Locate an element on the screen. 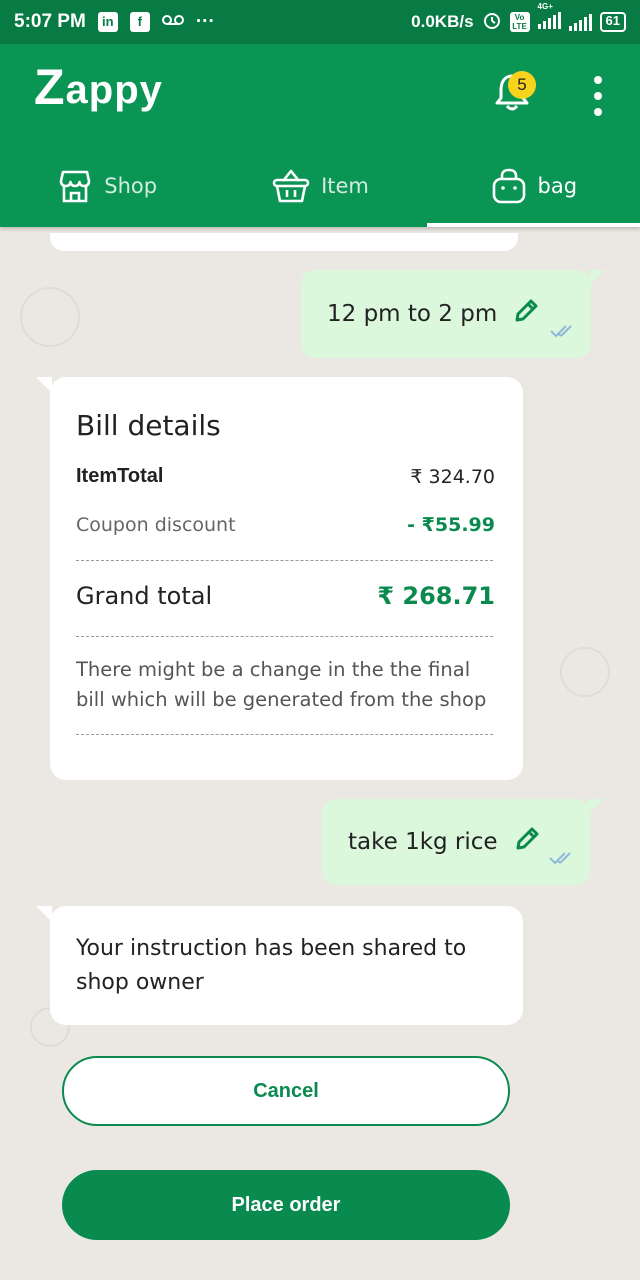 The image size is (640, 1280). tab-shop: Shop is located at coordinates (106, 185).